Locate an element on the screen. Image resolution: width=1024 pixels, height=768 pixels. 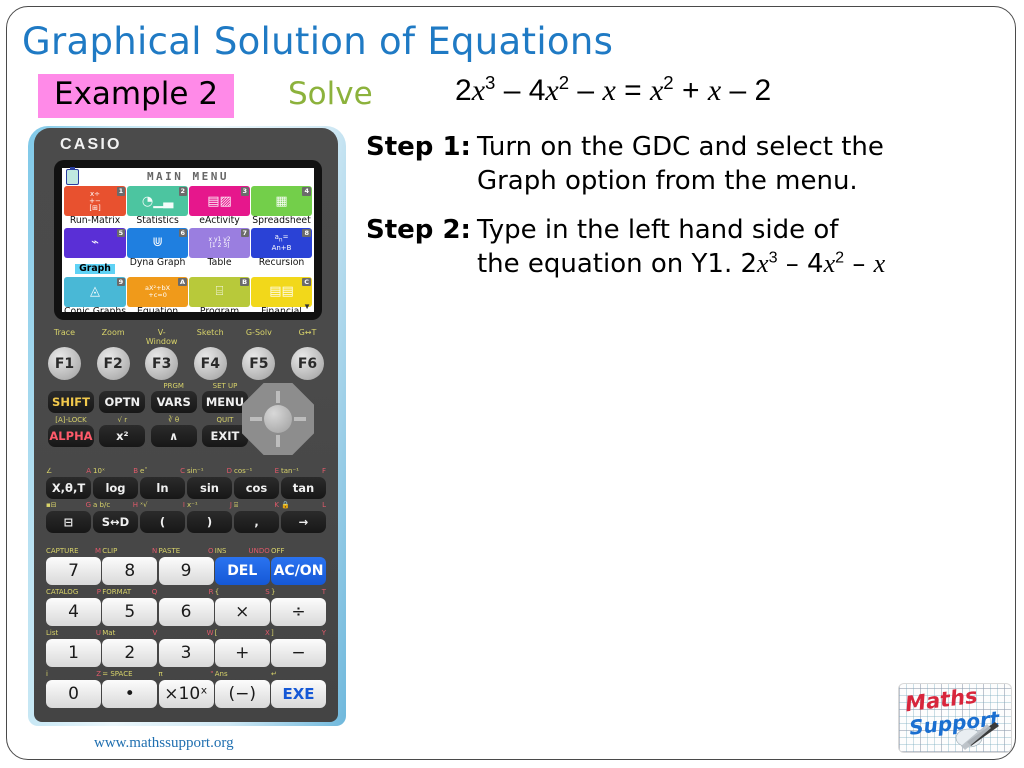
key-2: 2 is located at coordinates (130, 653).